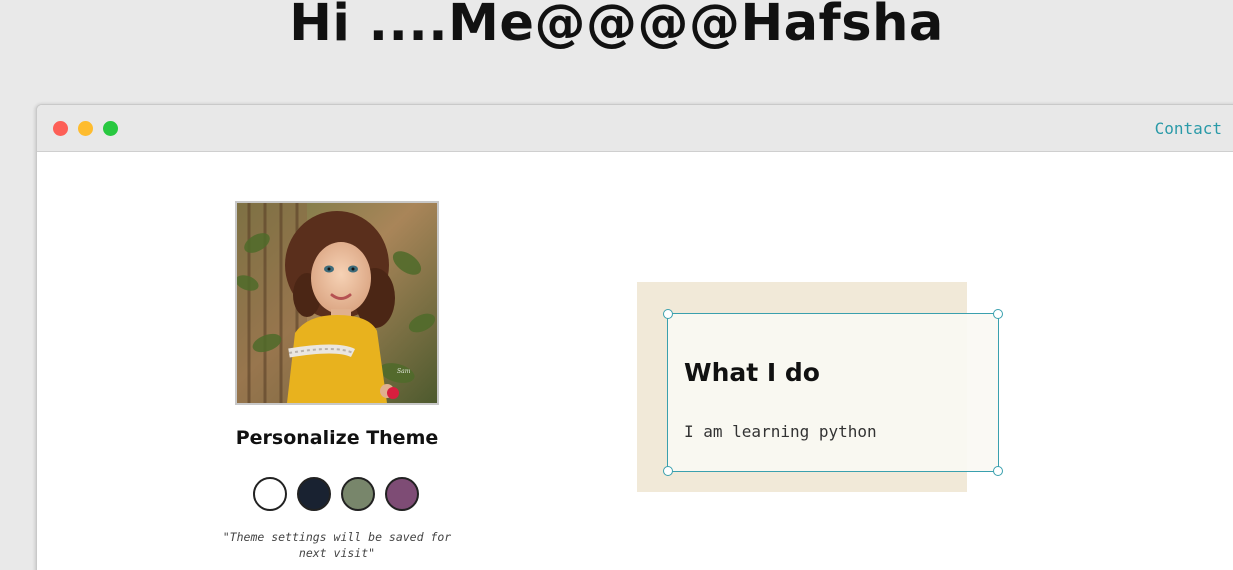 The image size is (1233, 570). I want to click on svg-text: Sam, so click(404, 371).